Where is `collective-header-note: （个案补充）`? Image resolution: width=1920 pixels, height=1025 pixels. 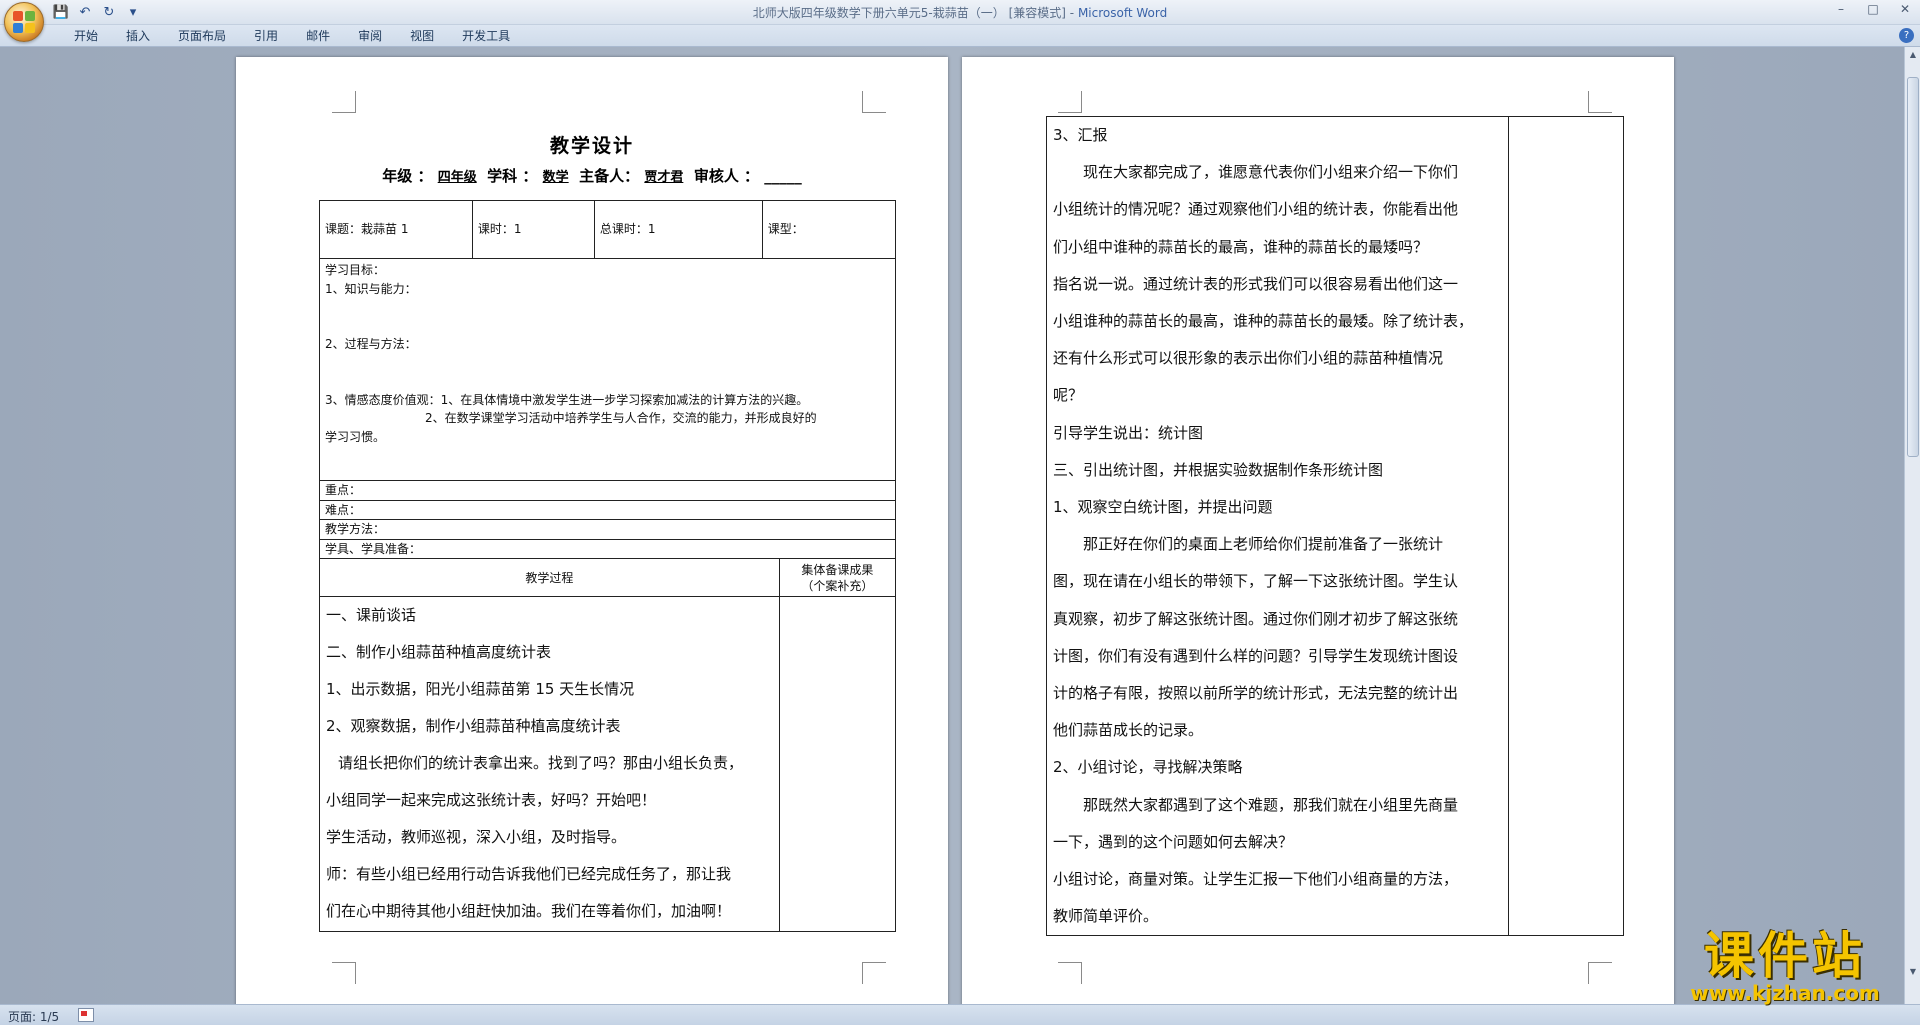 collective-header-note: （个案补充） is located at coordinates (837, 585).